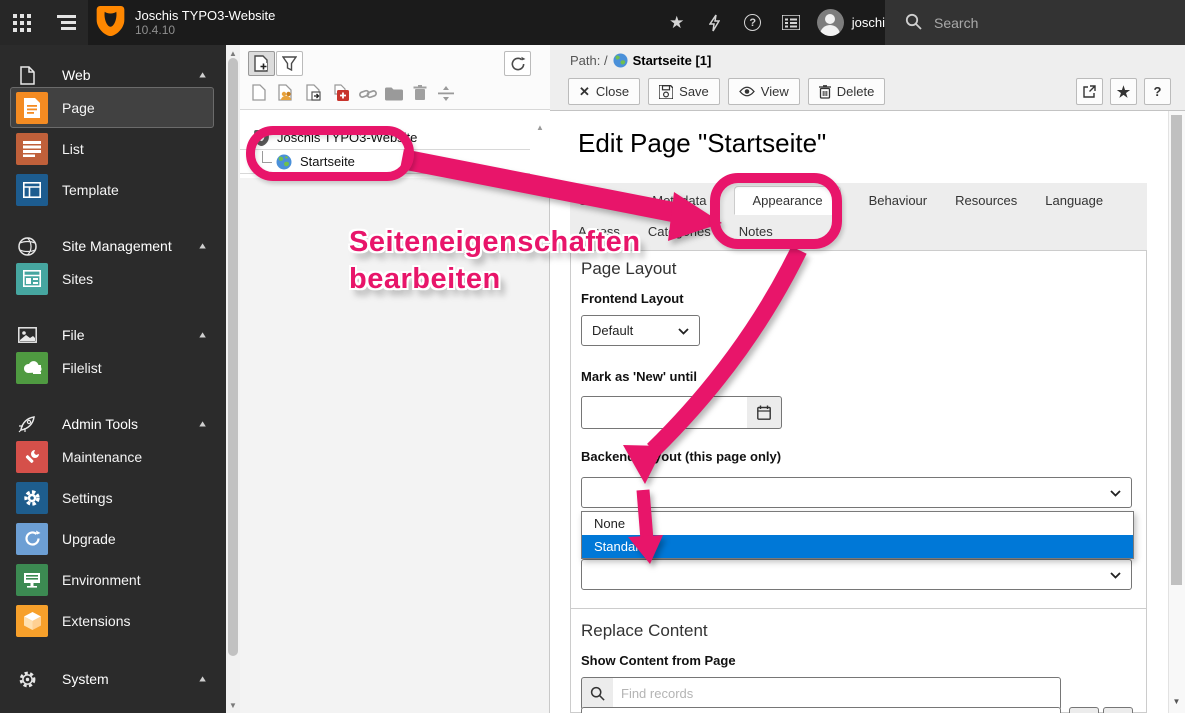 The width and height of the screenshot is (1185, 713). I want to click on backend-layout-dropdown: None Standard, so click(857, 535).